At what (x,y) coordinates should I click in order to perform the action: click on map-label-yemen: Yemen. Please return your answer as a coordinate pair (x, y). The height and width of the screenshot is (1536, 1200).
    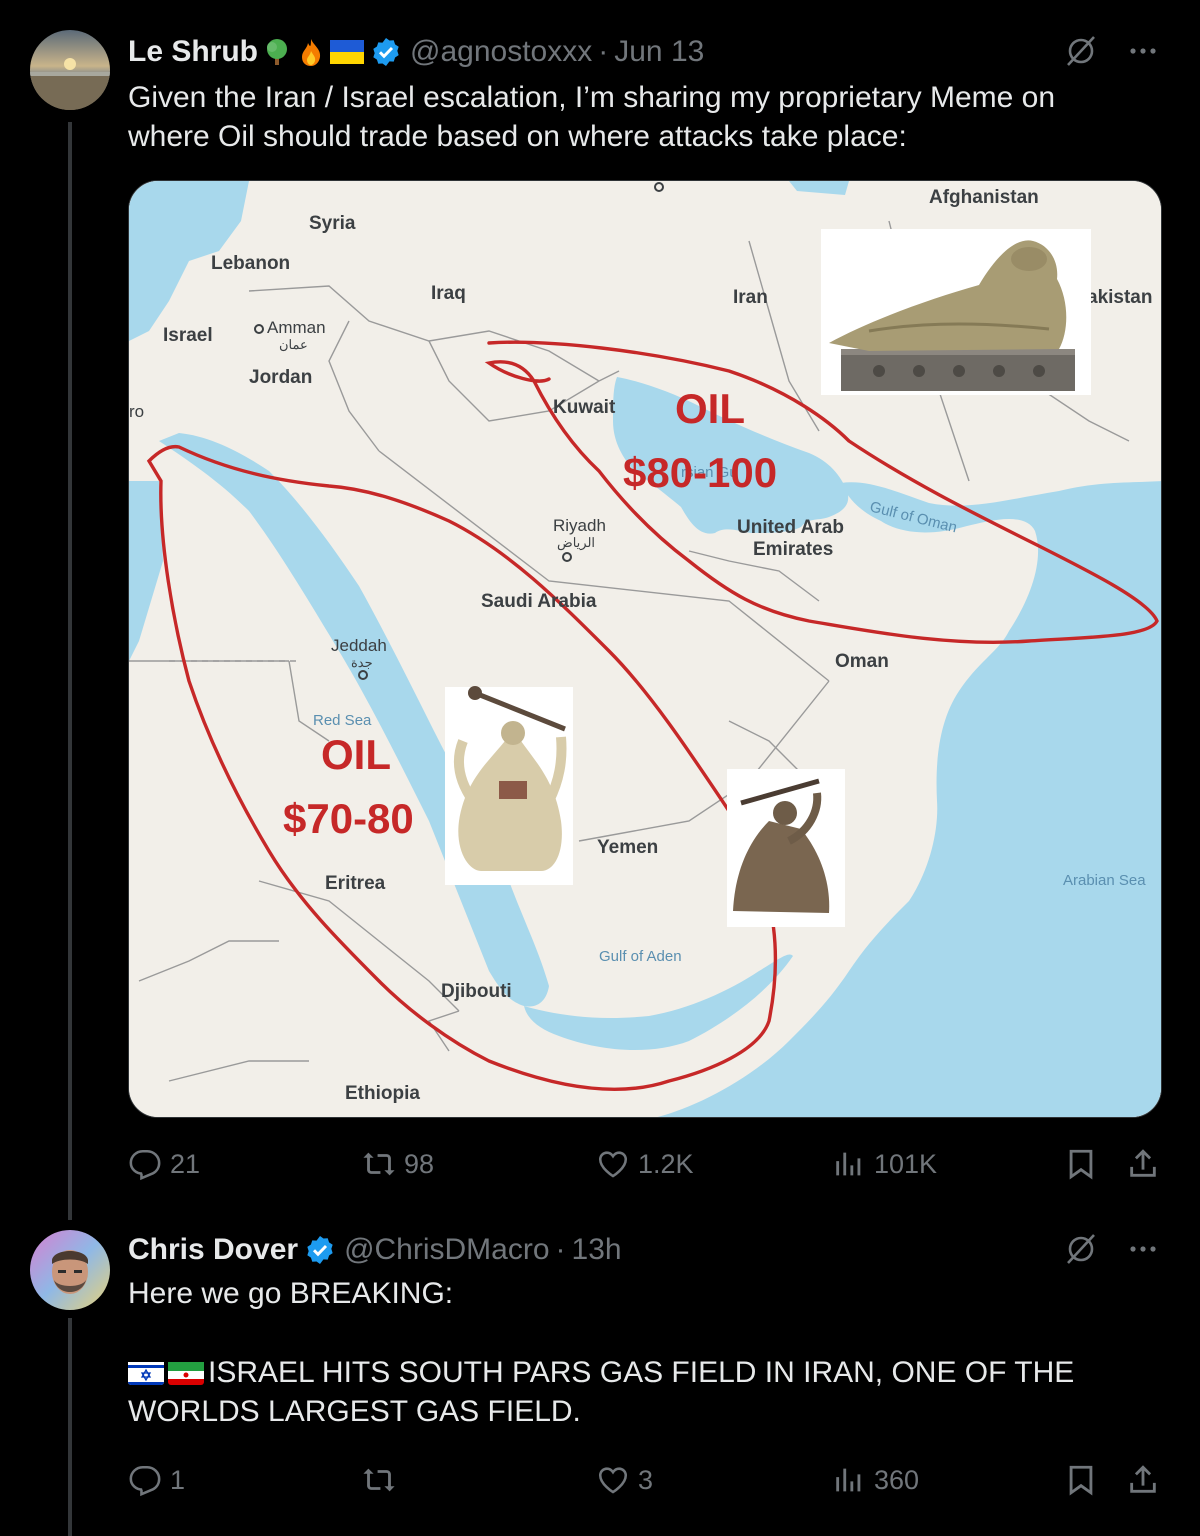
    Looking at the image, I should click on (627, 847).